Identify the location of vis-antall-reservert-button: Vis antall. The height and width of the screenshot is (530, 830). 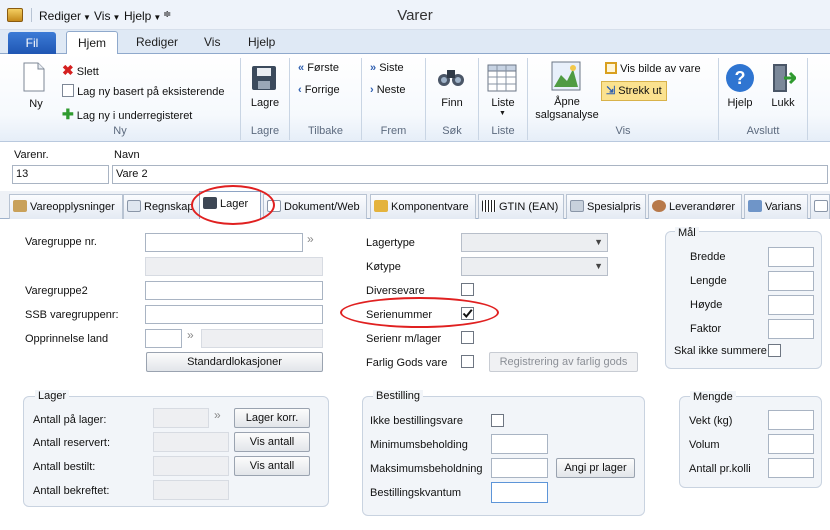
(272, 442).